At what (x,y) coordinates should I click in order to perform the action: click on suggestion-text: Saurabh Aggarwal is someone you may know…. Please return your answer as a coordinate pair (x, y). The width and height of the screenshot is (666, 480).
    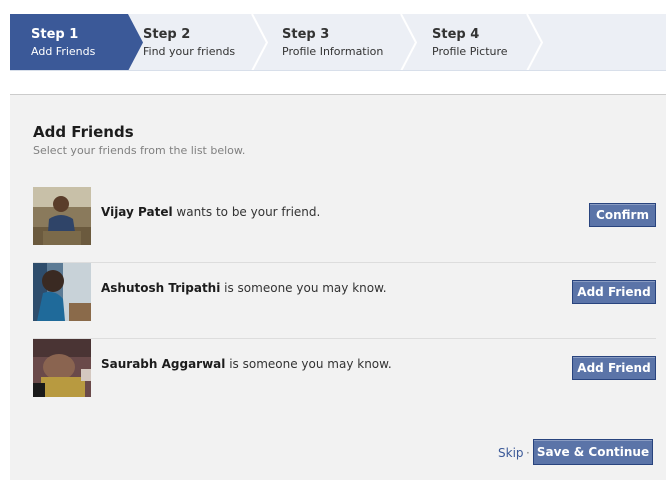
    Looking at the image, I should click on (246, 364).